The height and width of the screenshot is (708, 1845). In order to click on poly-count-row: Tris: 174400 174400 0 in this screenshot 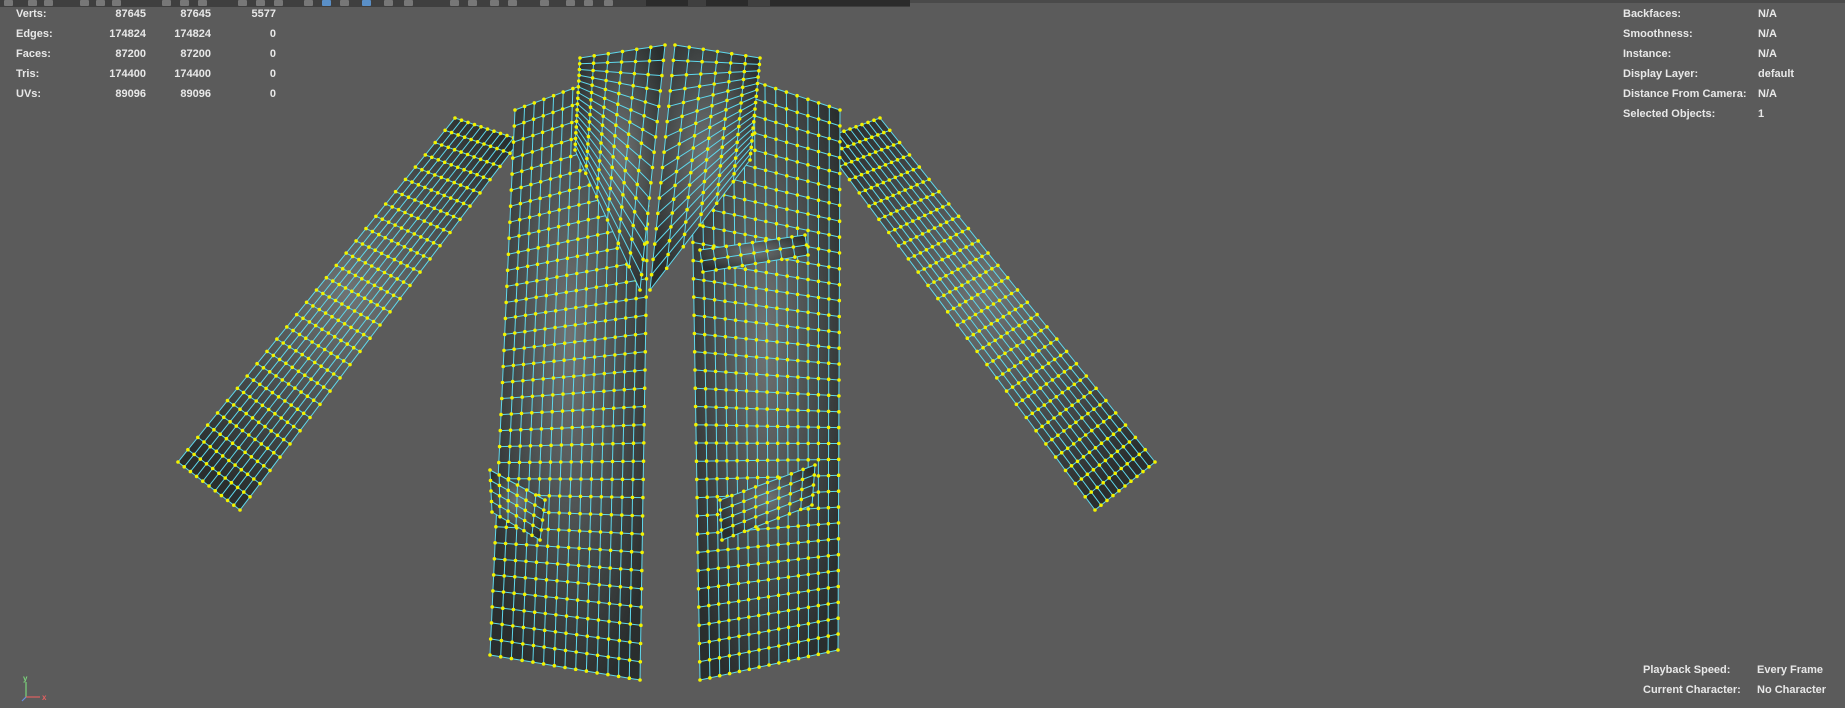, I will do `click(146, 78)`.